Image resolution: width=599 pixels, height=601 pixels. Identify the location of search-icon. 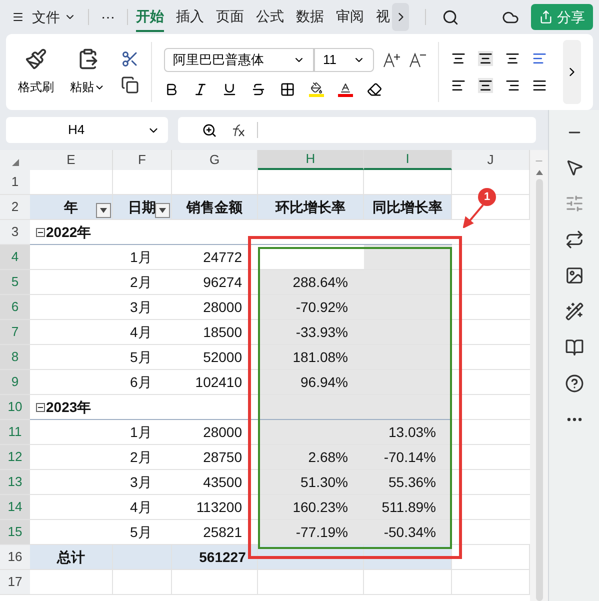
(450, 17).